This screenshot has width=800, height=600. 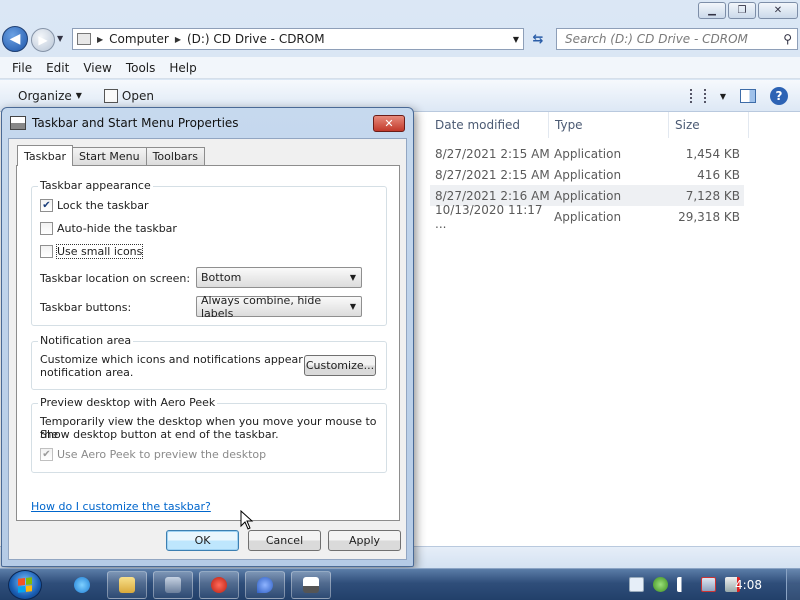 What do you see at coordinates (247, 520) in the screenshot?
I see `mouse-cursor-icon` at bounding box center [247, 520].